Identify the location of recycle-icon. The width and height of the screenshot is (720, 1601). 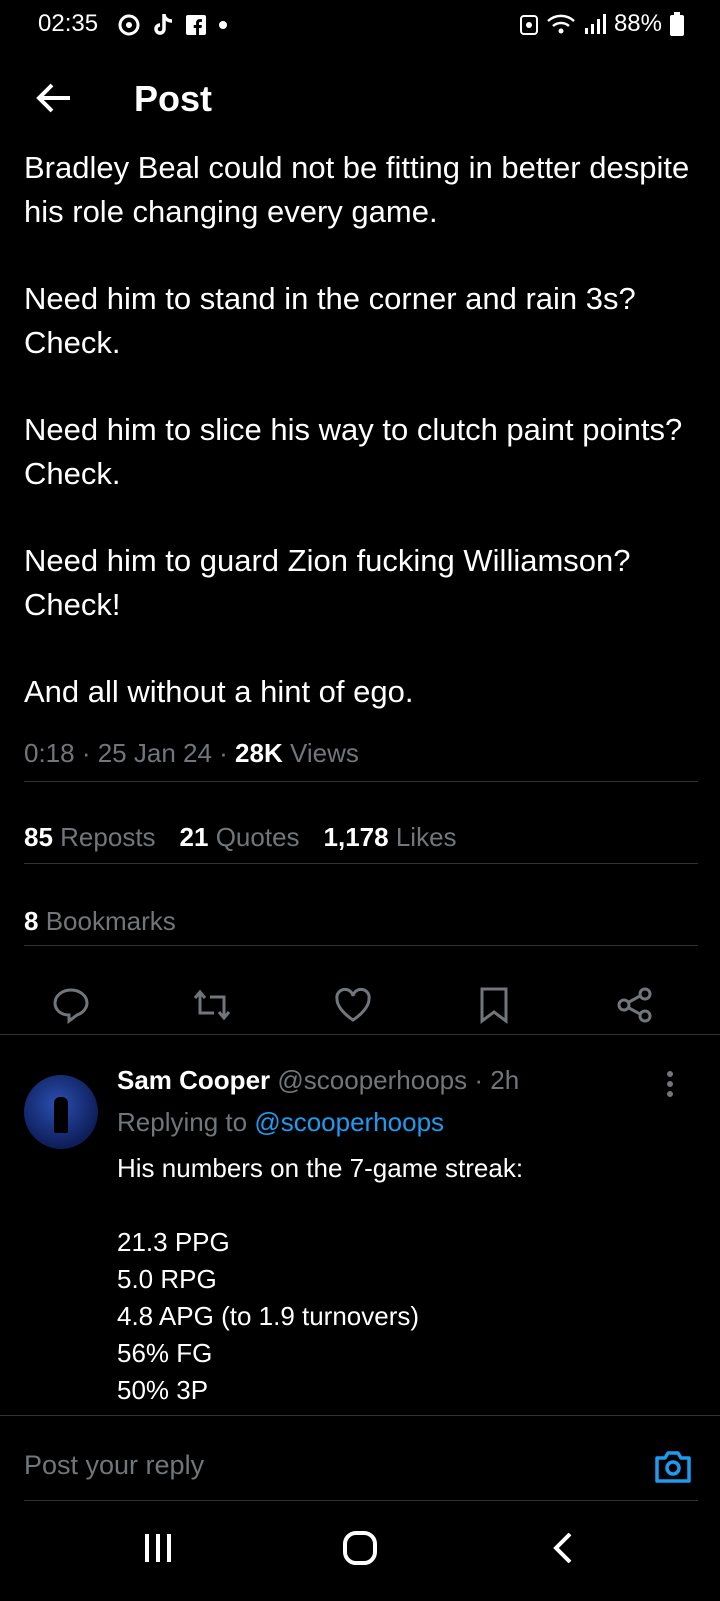
(528, 25).